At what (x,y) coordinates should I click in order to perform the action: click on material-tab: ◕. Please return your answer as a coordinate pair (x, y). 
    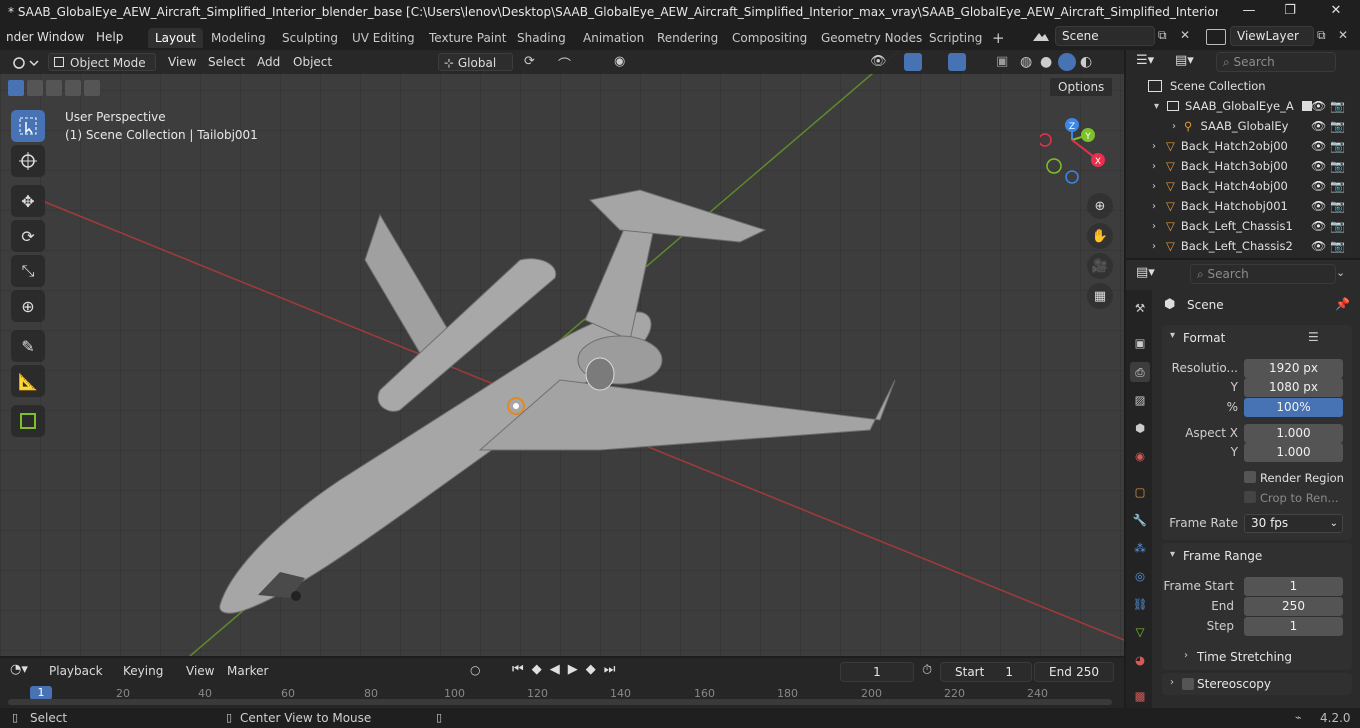
    Looking at the image, I should click on (1140, 660).